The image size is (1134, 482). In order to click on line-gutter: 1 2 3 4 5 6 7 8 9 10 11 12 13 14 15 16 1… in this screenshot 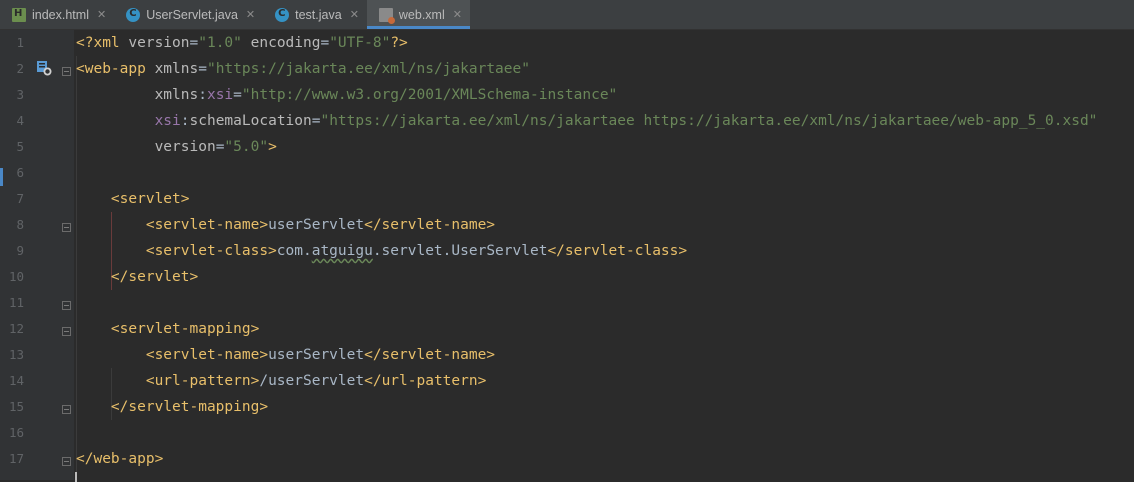, I will do `click(37, 255)`.